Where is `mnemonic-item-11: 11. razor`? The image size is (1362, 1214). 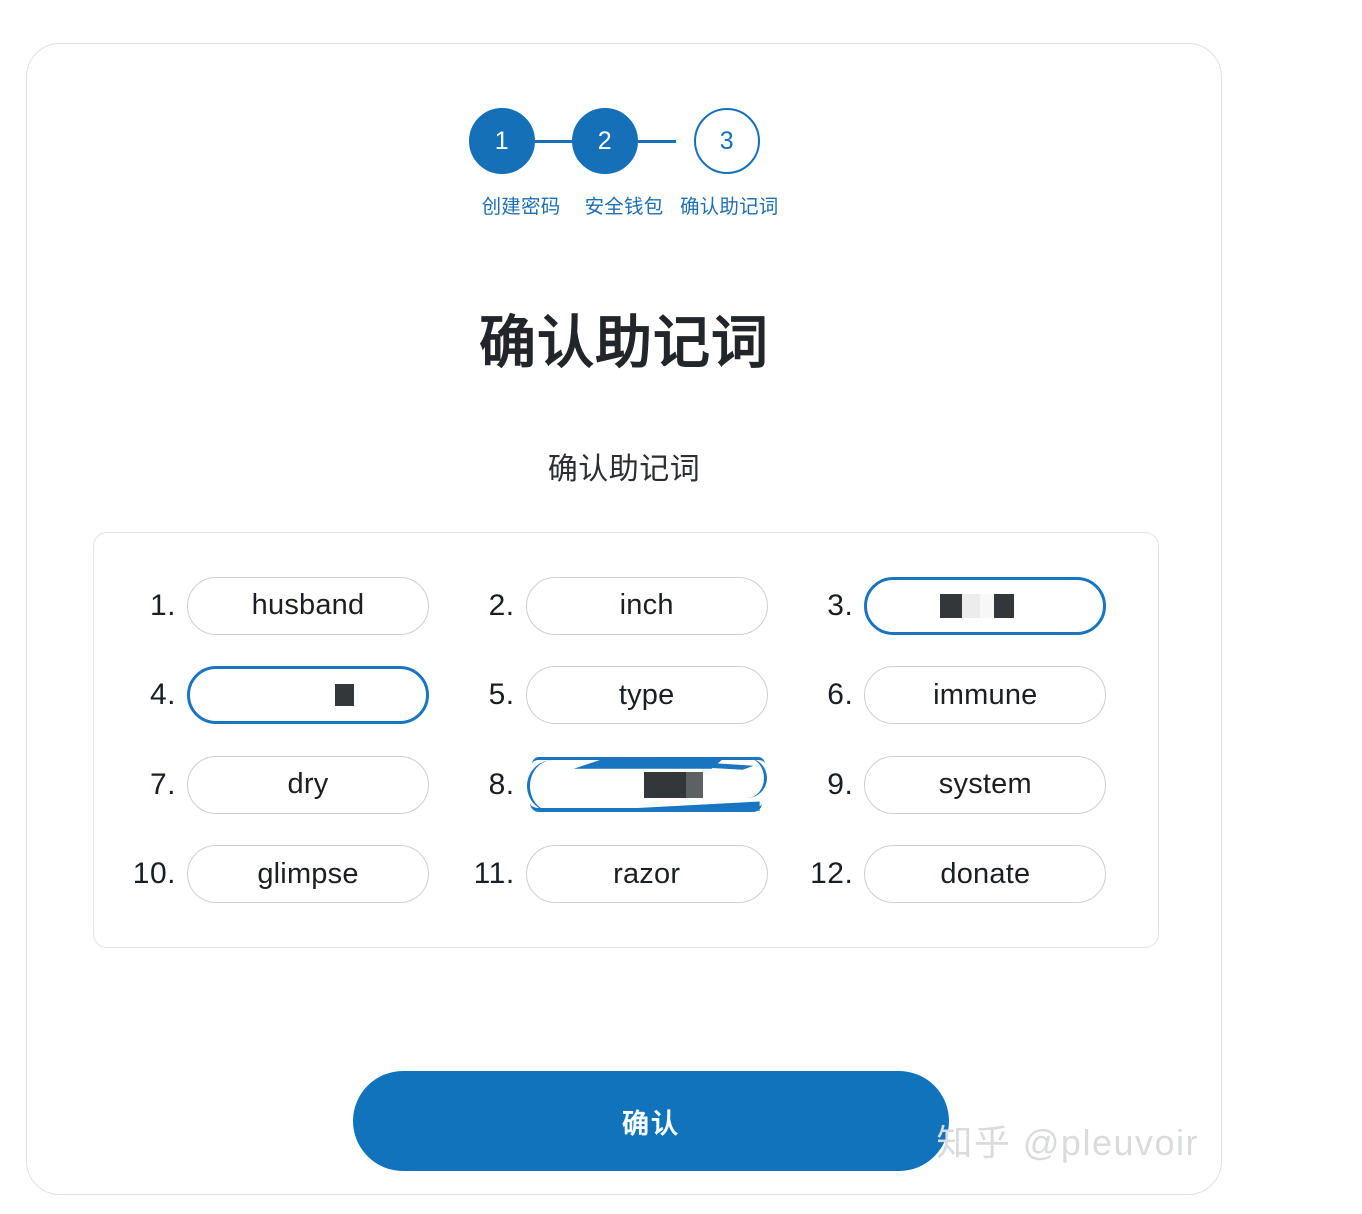 mnemonic-item-11: 11. razor is located at coordinates (626, 875).